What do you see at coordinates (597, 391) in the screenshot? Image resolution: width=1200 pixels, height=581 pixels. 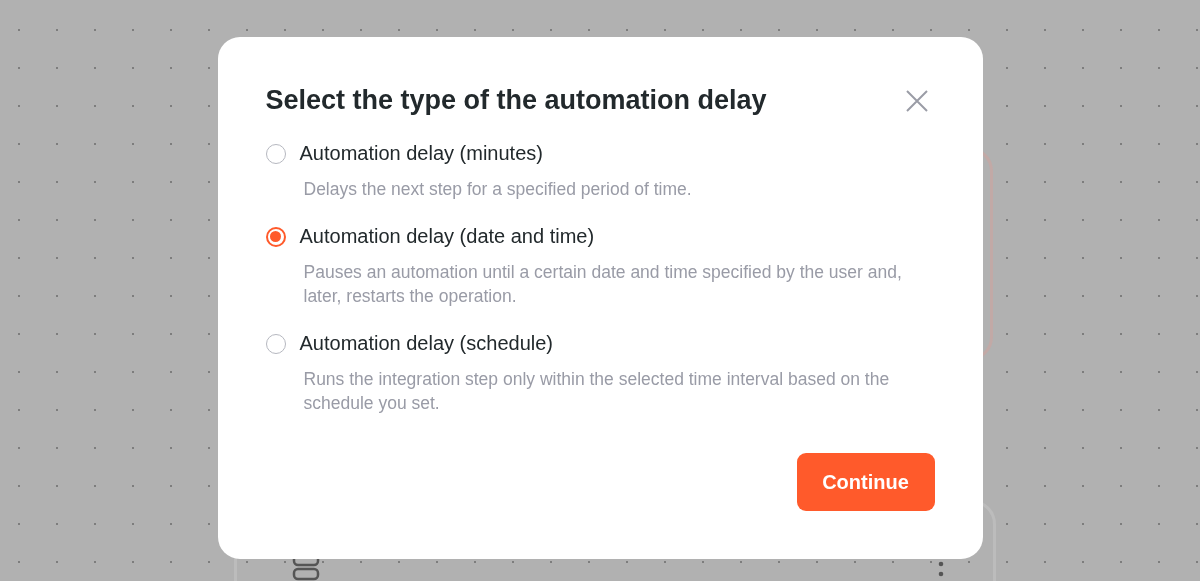 I see `option-description: Runs the integration step only within the selected time interval based on the schedule you set.` at bounding box center [597, 391].